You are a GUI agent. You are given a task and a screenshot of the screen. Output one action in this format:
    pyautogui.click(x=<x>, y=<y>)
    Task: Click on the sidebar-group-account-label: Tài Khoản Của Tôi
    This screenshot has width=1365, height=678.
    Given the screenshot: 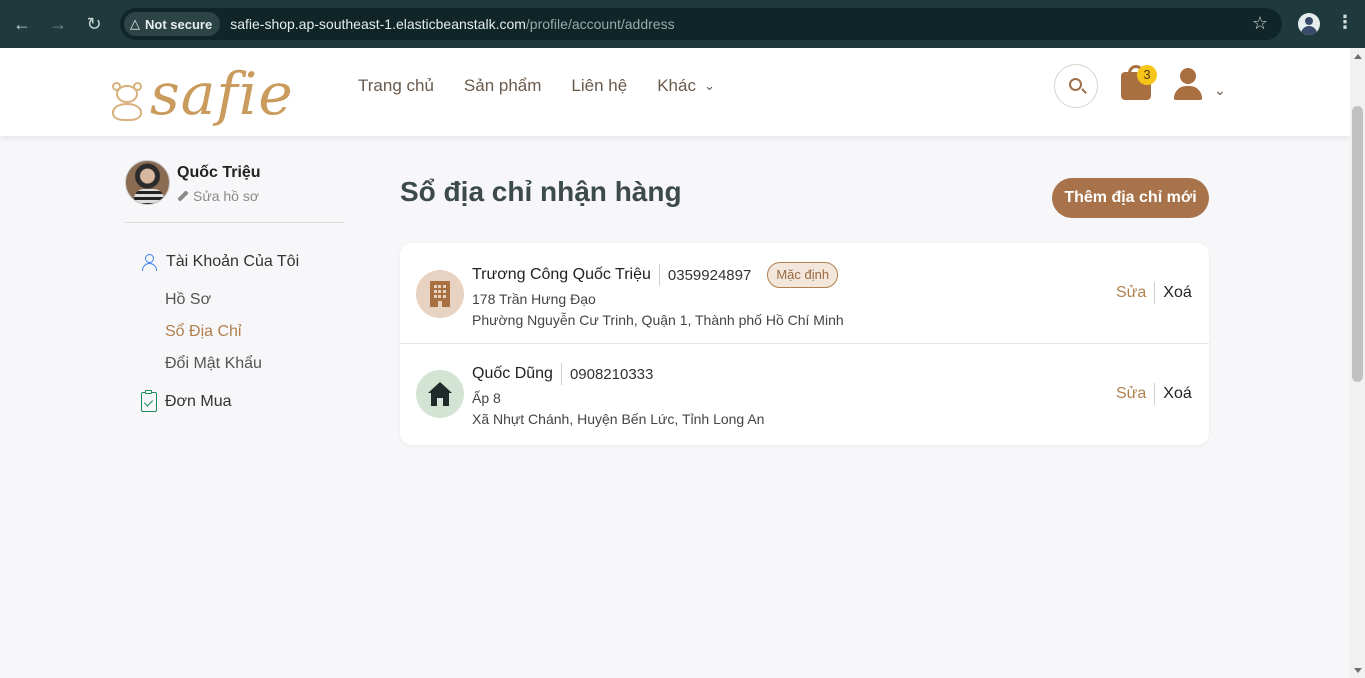 What is the action you would take?
    pyautogui.click(x=233, y=261)
    